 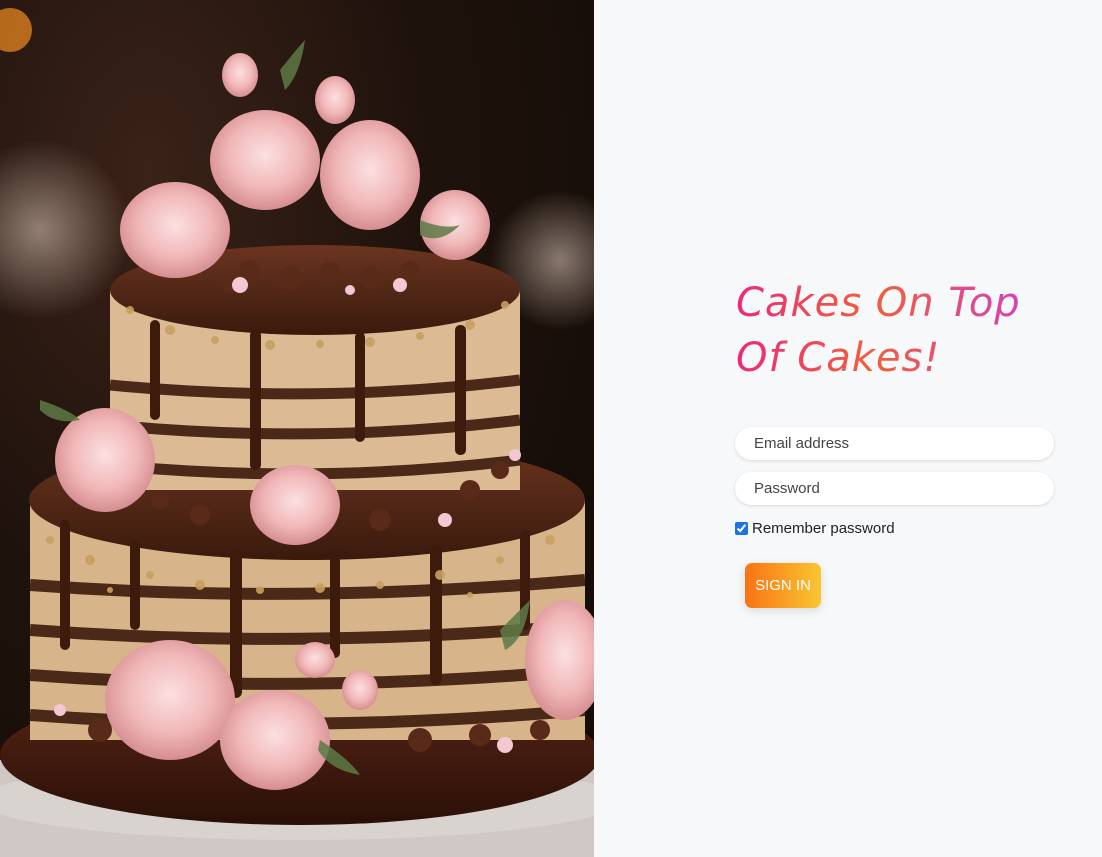 What do you see at coordinates (741, 528) in the screenshot?
I see `remember-password-checkbox` at bounding box center [741, 528].